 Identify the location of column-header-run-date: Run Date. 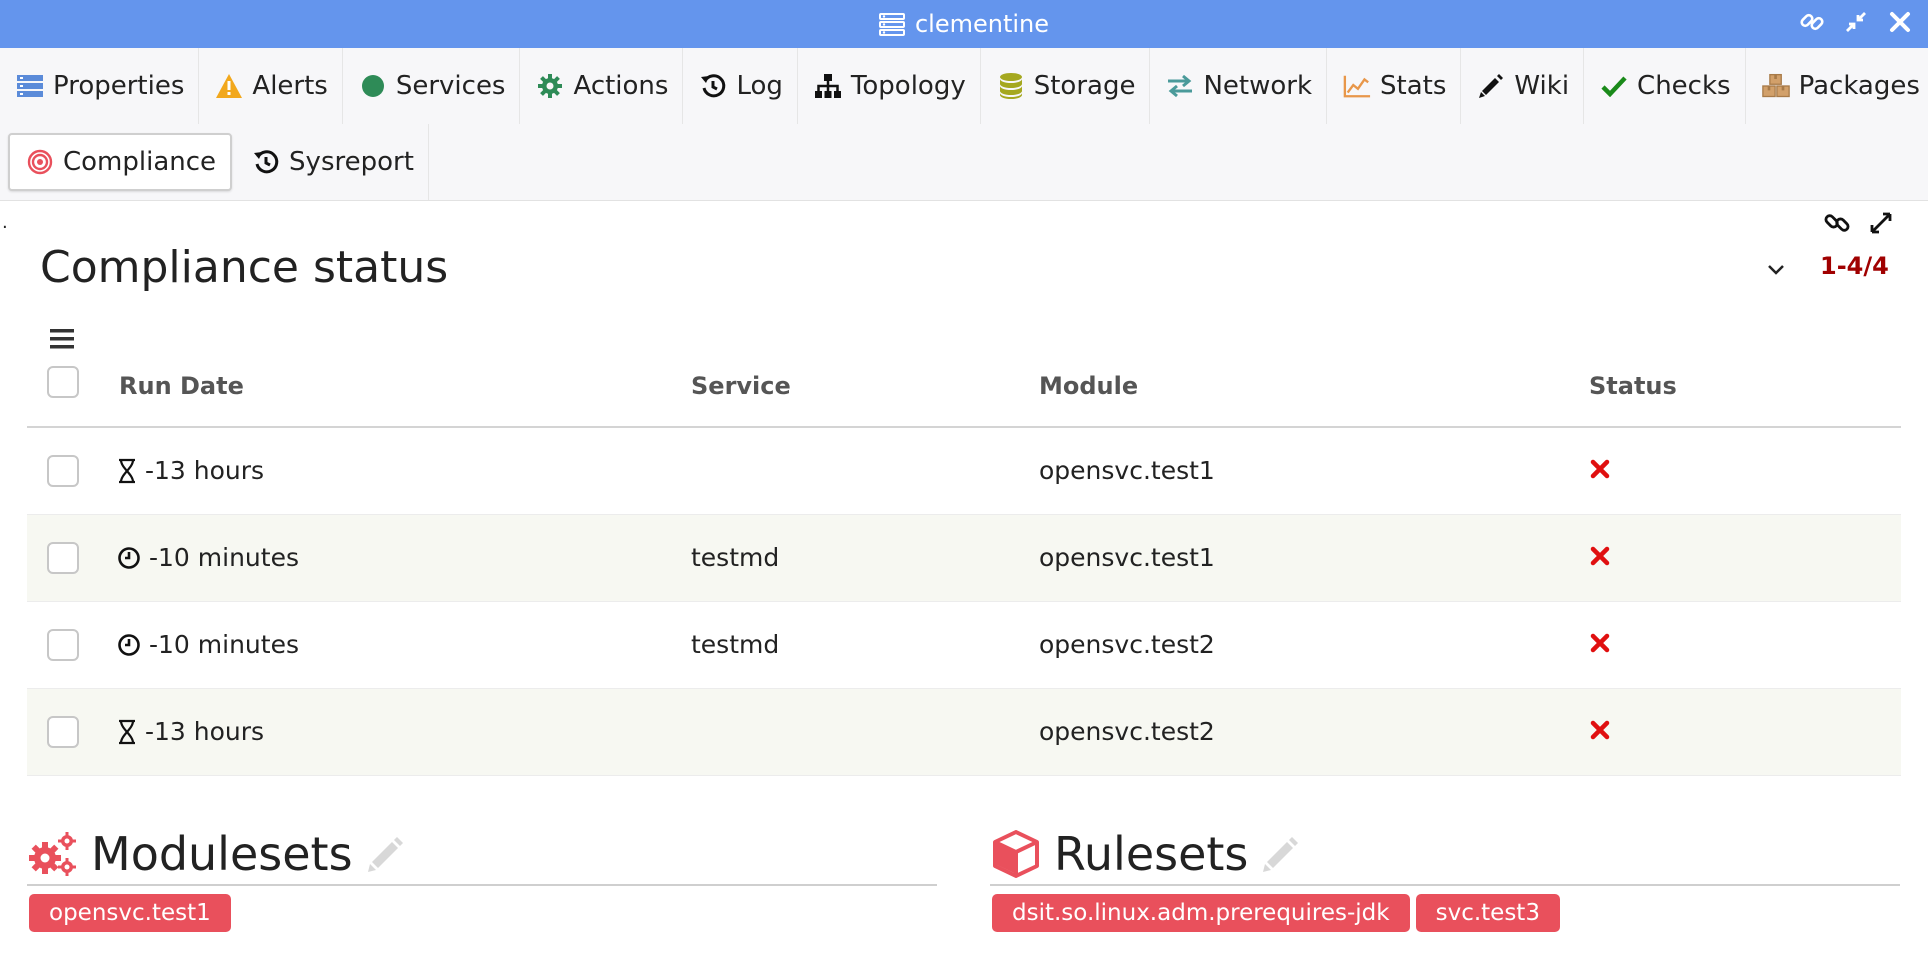
(181, 386).